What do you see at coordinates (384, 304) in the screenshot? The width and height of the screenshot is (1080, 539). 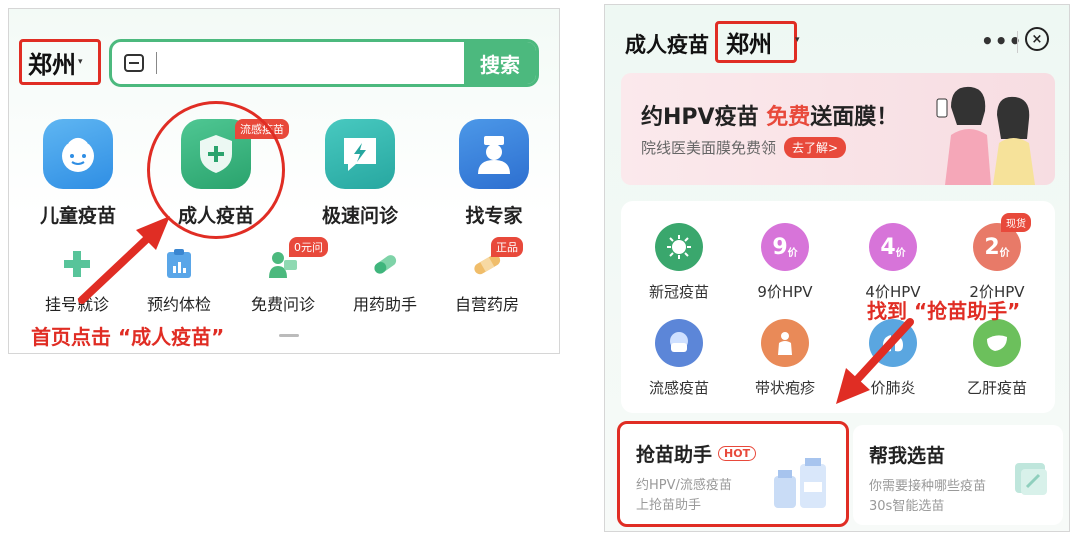 I see `service-label: 用药助手` at bounding box center [384, 304].